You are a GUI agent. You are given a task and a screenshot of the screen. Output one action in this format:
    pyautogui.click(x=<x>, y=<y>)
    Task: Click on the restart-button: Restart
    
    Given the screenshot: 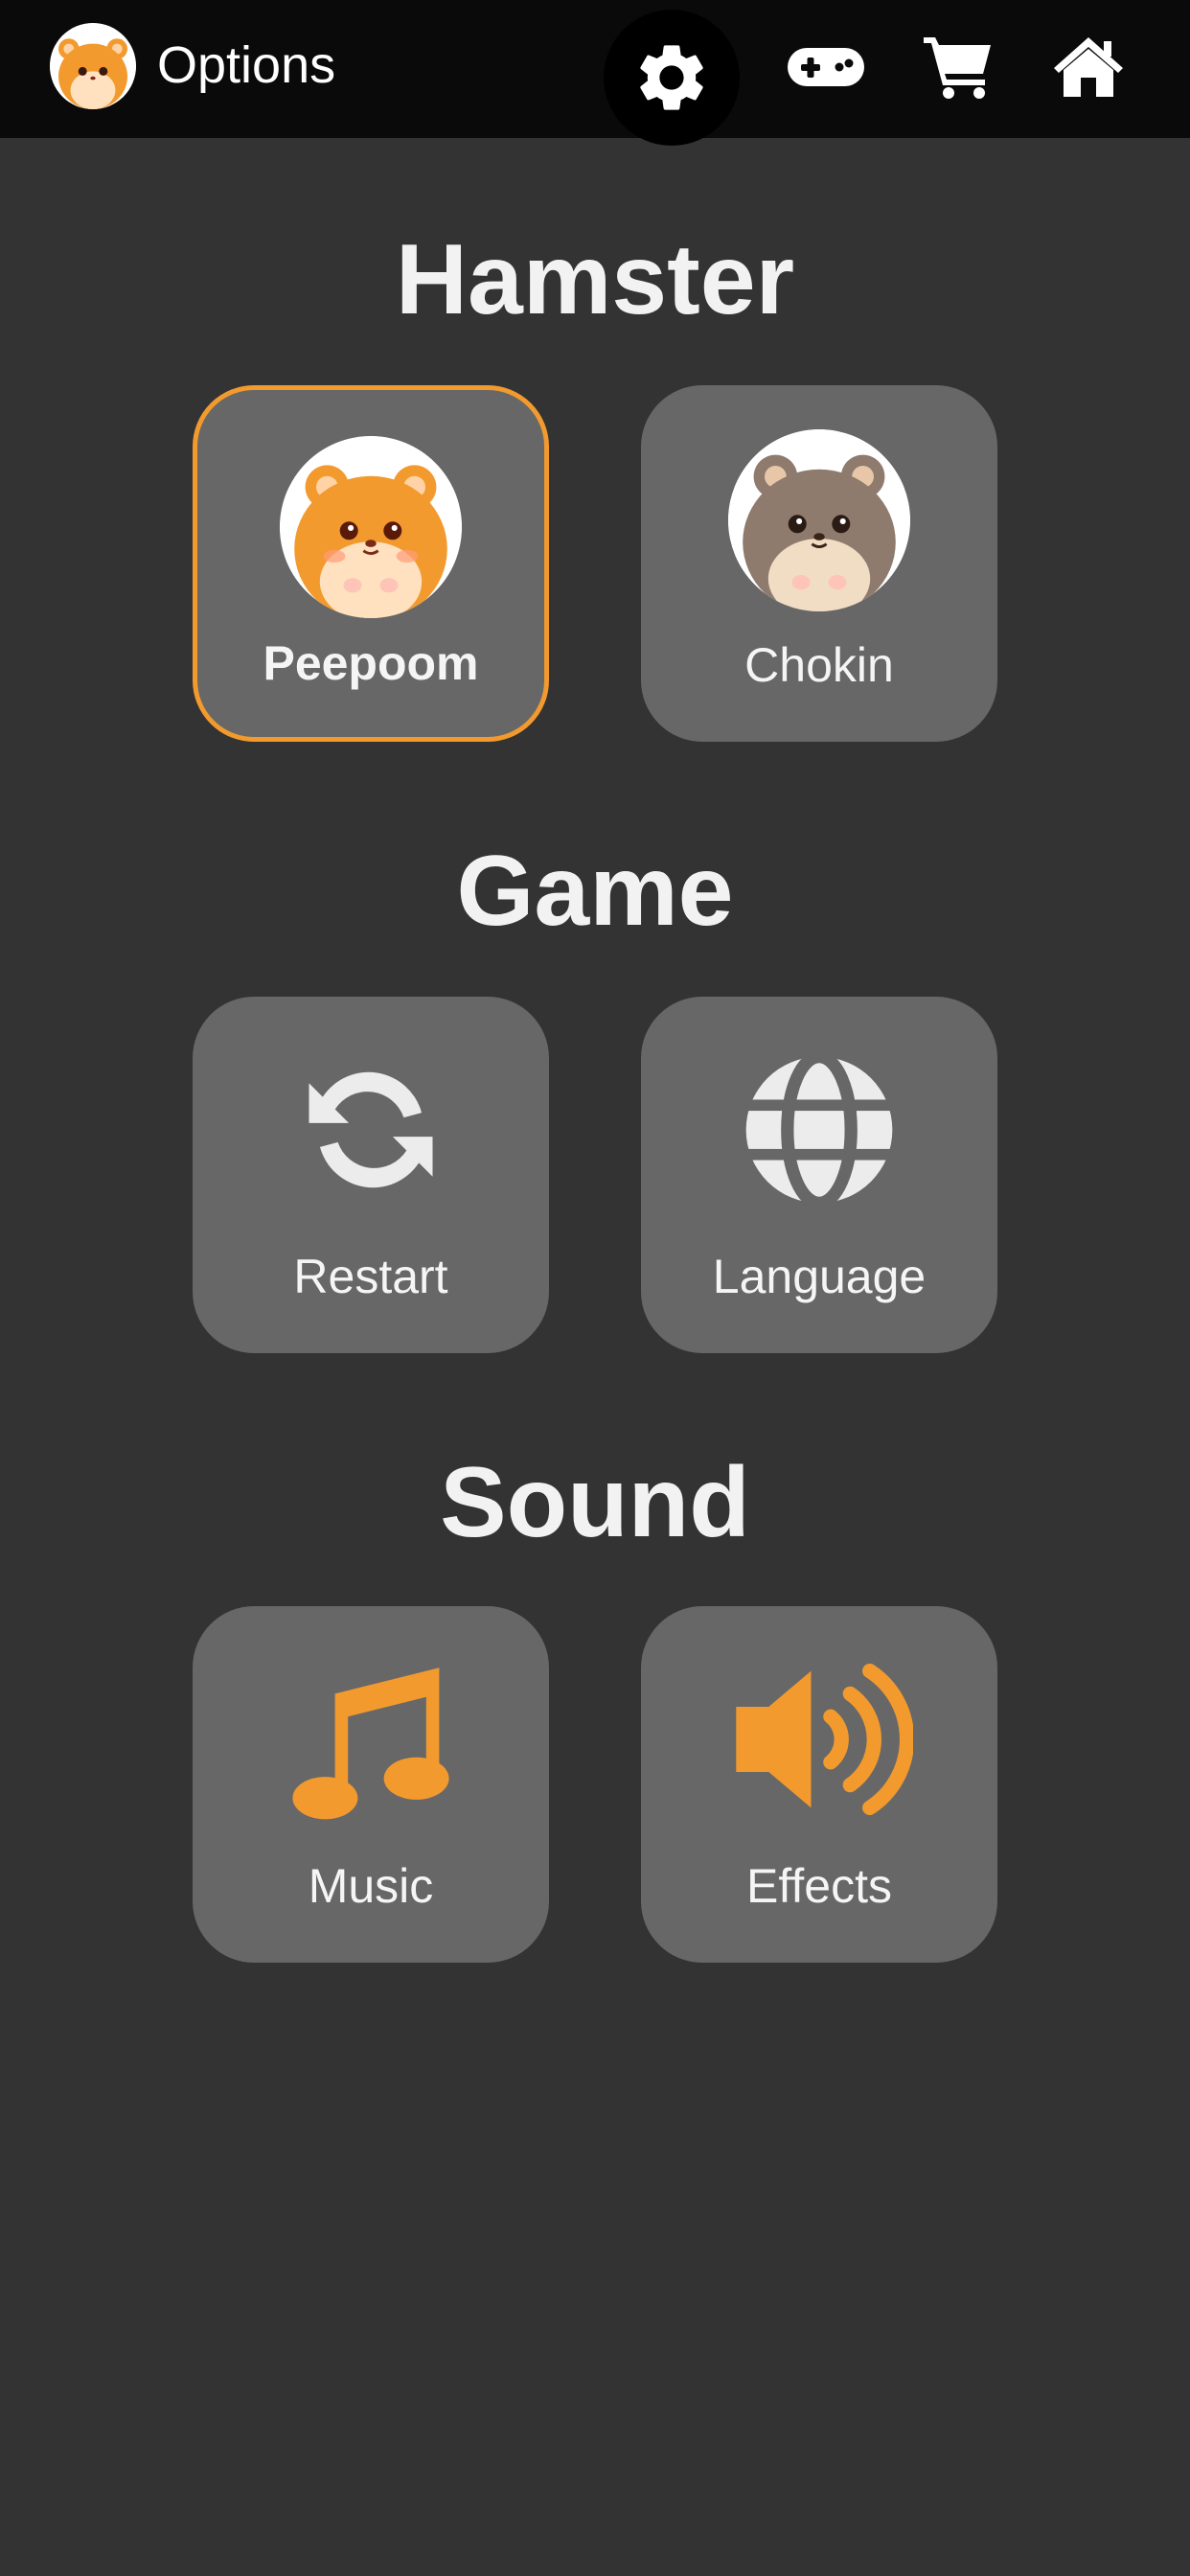 What is the action you would take?
    pyautogui.click(x=371, y=1175)
    